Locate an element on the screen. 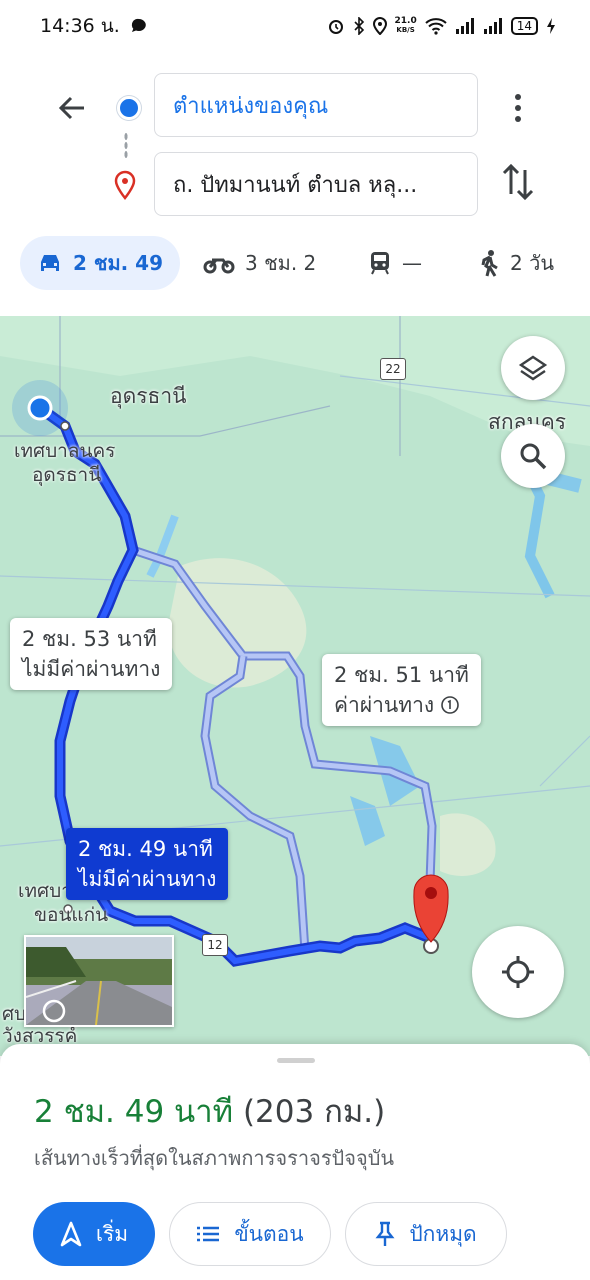 Image resolution: width=590 pixels, height=1280 pixels. toll-info-icon is located at coordinates (450, 705).